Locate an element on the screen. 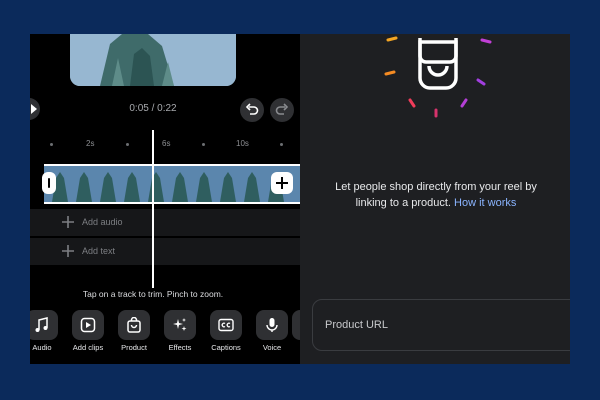  shopping-bag-illustration is located at coordinates (436, 79).